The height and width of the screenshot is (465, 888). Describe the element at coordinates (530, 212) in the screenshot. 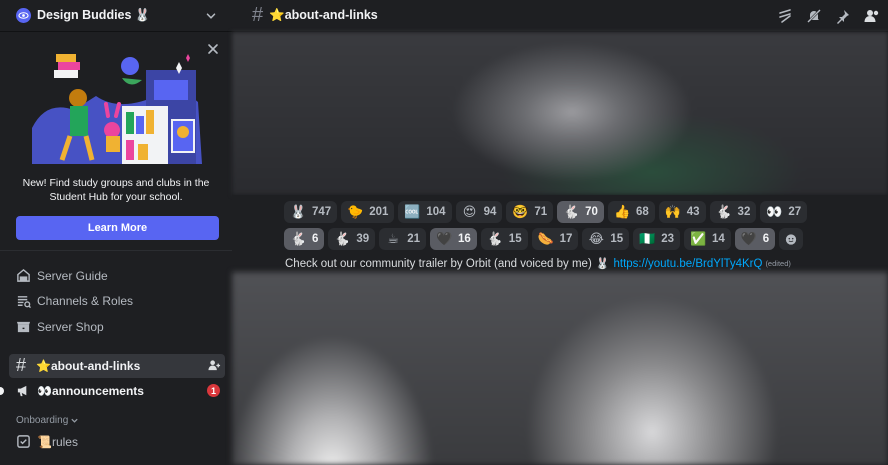

I see `reaction-pill: 🤓 71` at that location.